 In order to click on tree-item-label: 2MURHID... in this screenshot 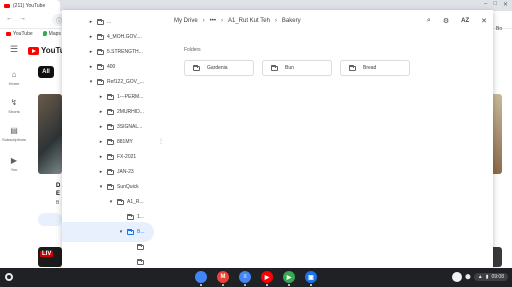, I will do `click(130, 112)`.